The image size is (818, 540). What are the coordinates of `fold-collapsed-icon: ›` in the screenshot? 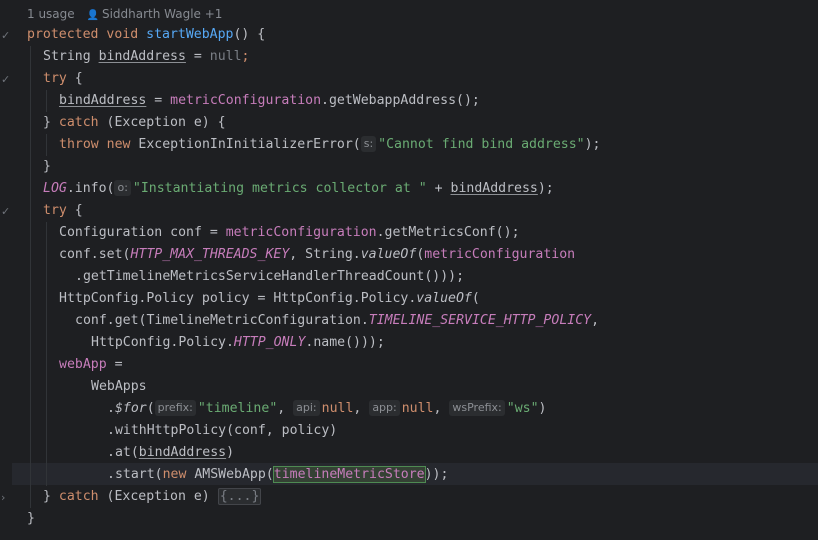 It's located at (3, 497).